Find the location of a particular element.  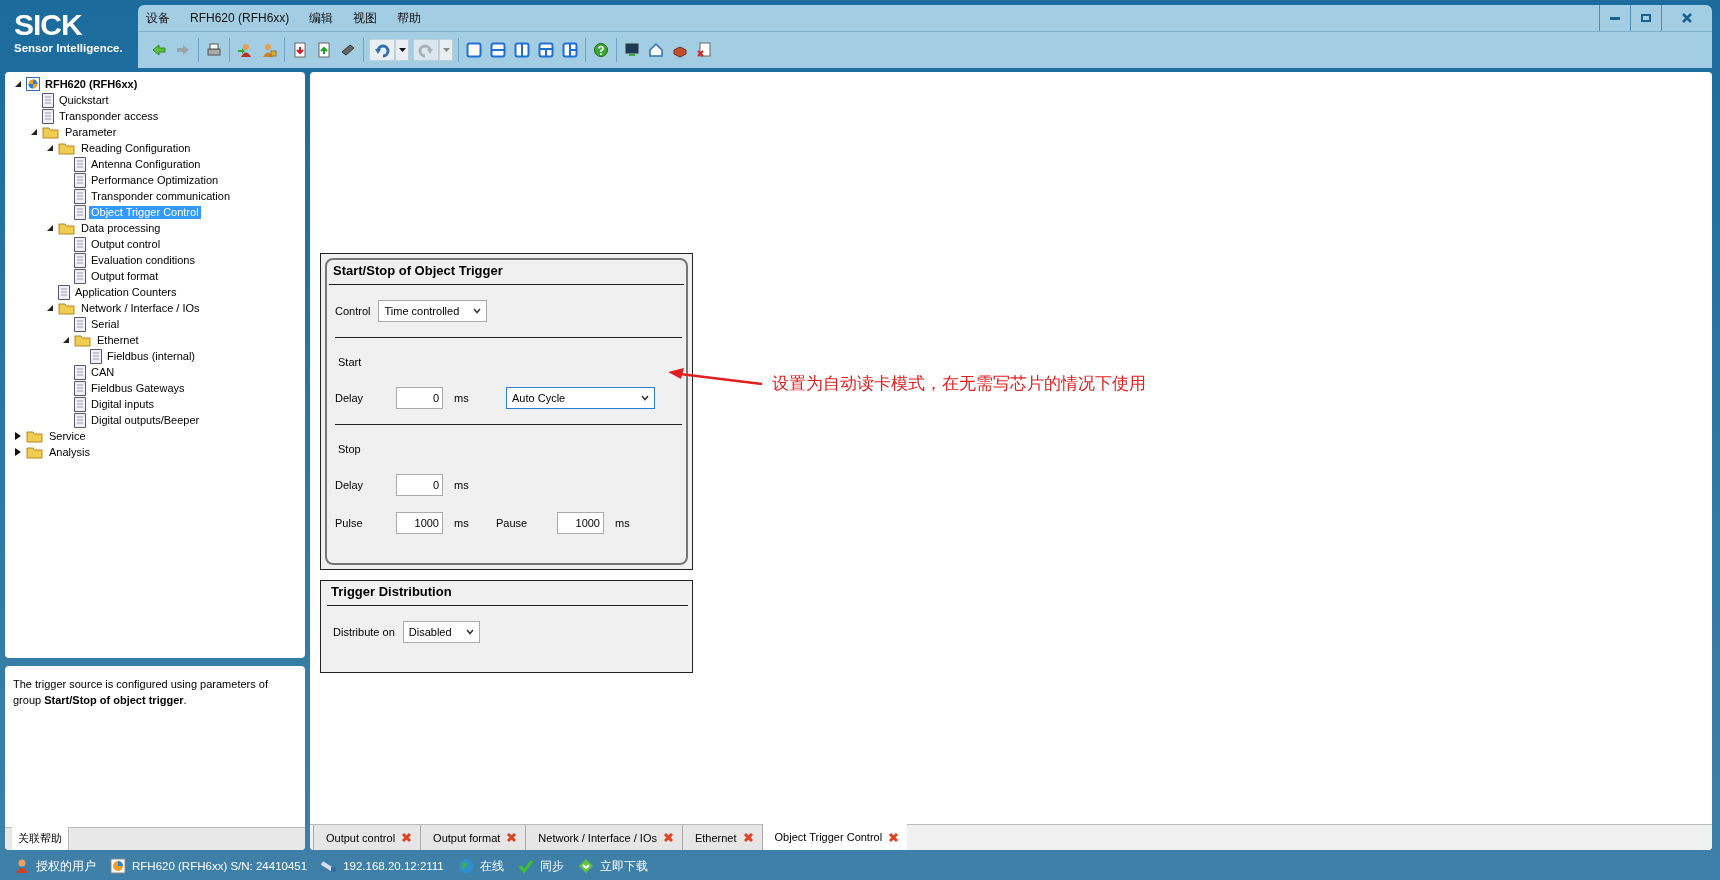

document-tab: Network / Interface / IOs is located at coordinates (603, 837).